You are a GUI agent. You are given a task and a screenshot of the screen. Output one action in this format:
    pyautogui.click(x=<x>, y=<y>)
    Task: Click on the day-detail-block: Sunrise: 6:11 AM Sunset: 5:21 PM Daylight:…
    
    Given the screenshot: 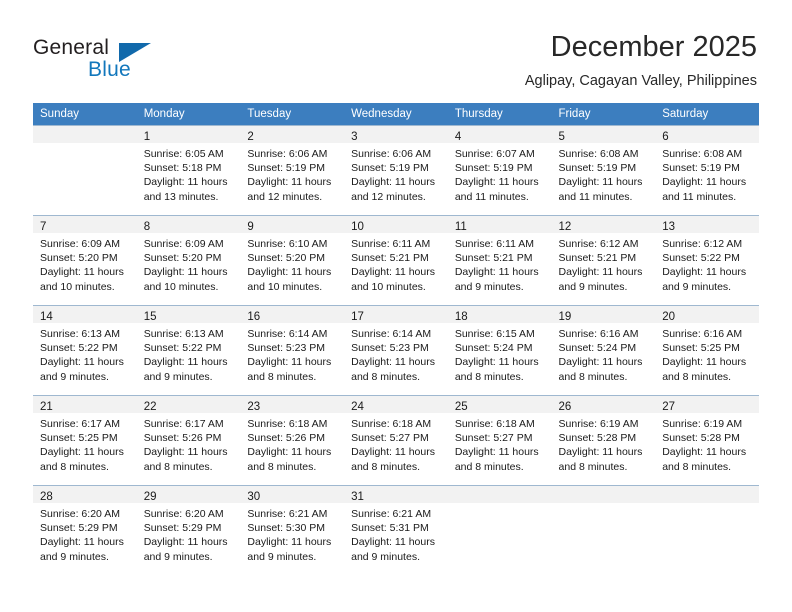 What is the action you would take?
    pyautogui.click(x=396, y=263)
    